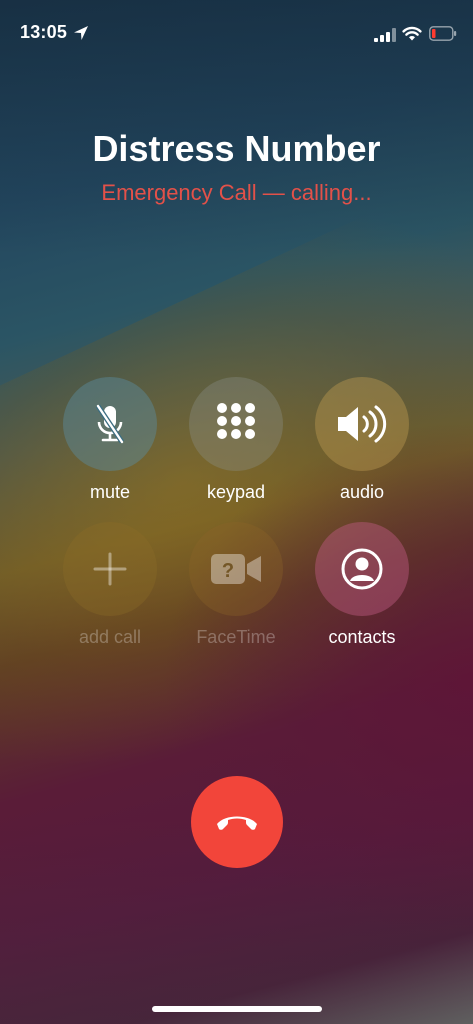  Describe the element at coordinates (110, 492) in the screenshot. I see `mute-label: mute` at that location.